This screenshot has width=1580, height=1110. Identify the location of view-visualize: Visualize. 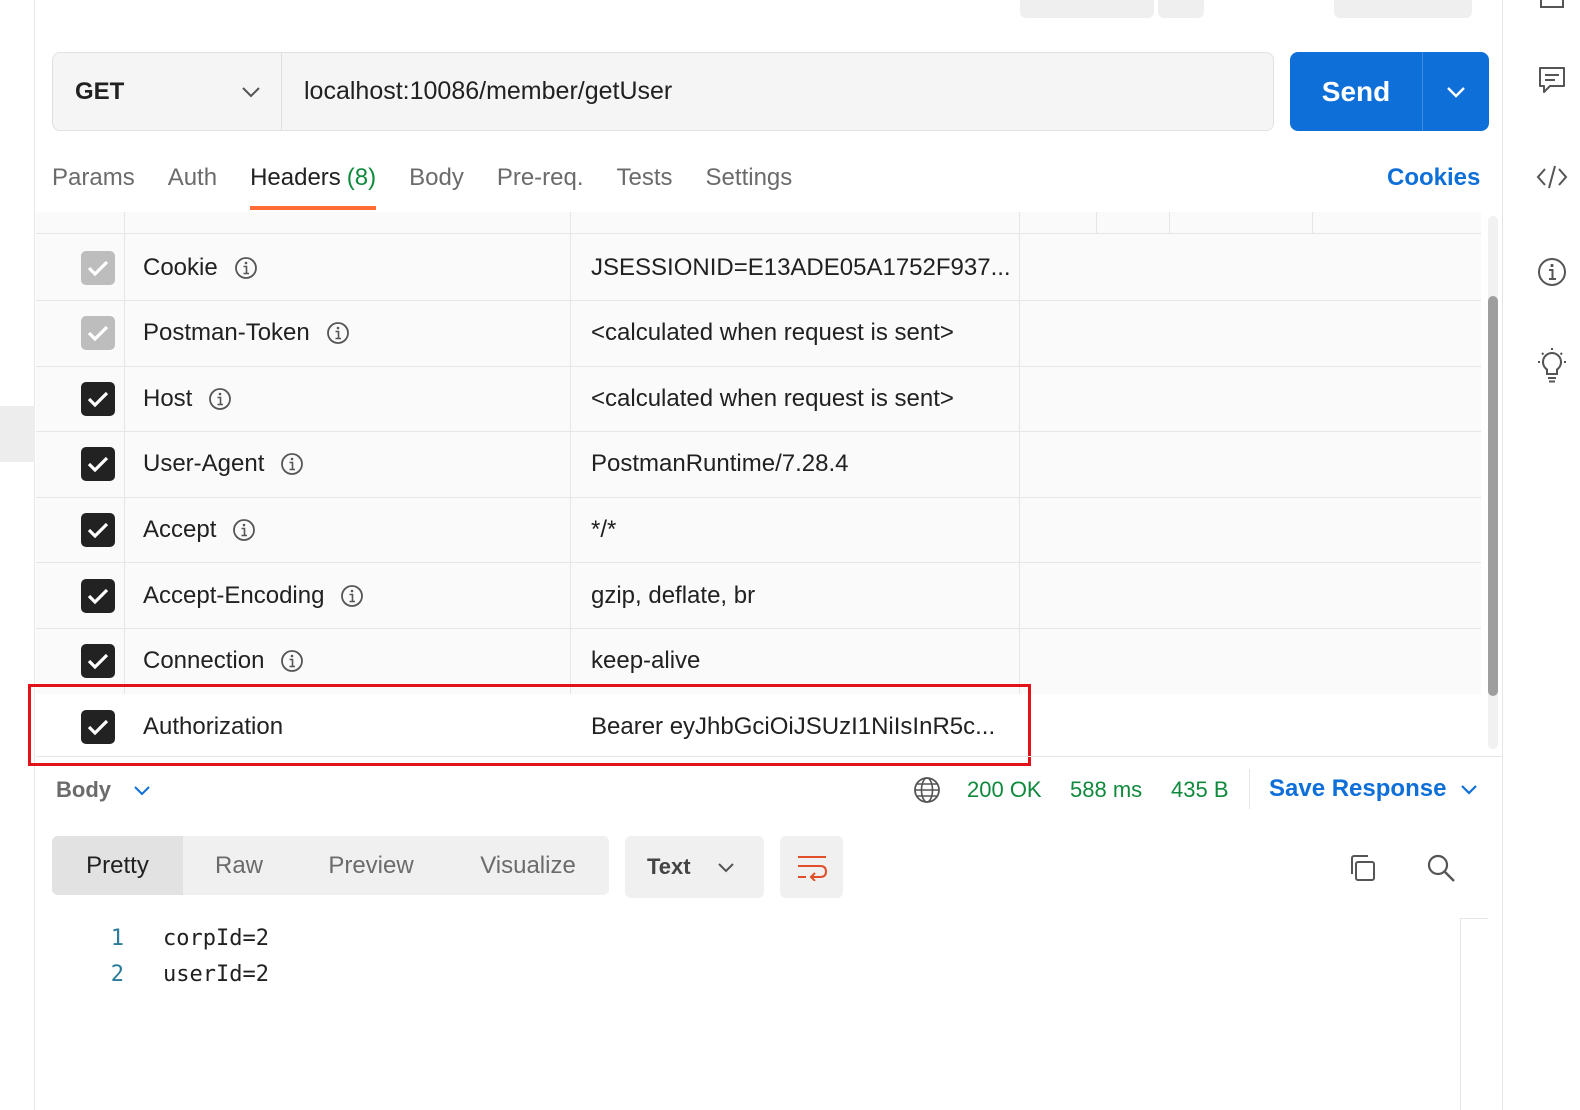
(528, 865).